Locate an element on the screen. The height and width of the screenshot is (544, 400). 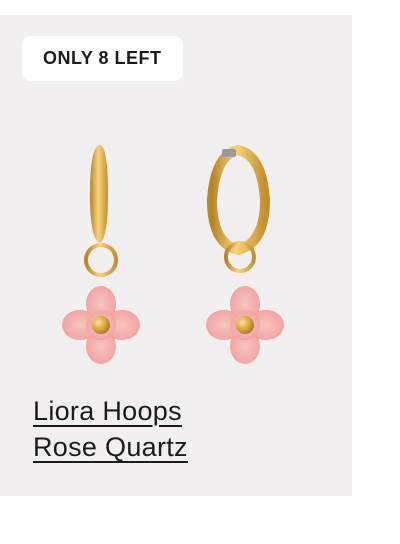
product-title-line-1: Liora Hoops is located at coordinates (107, 411).